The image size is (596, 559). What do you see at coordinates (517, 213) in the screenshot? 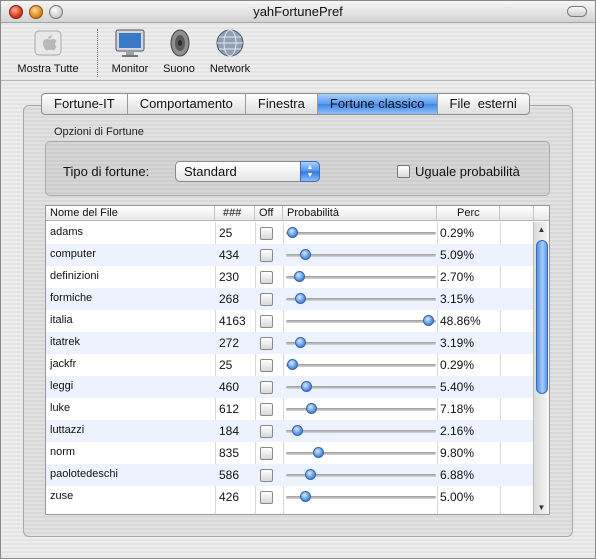
I see `column-header-extra` at bounding box center [517, 213].